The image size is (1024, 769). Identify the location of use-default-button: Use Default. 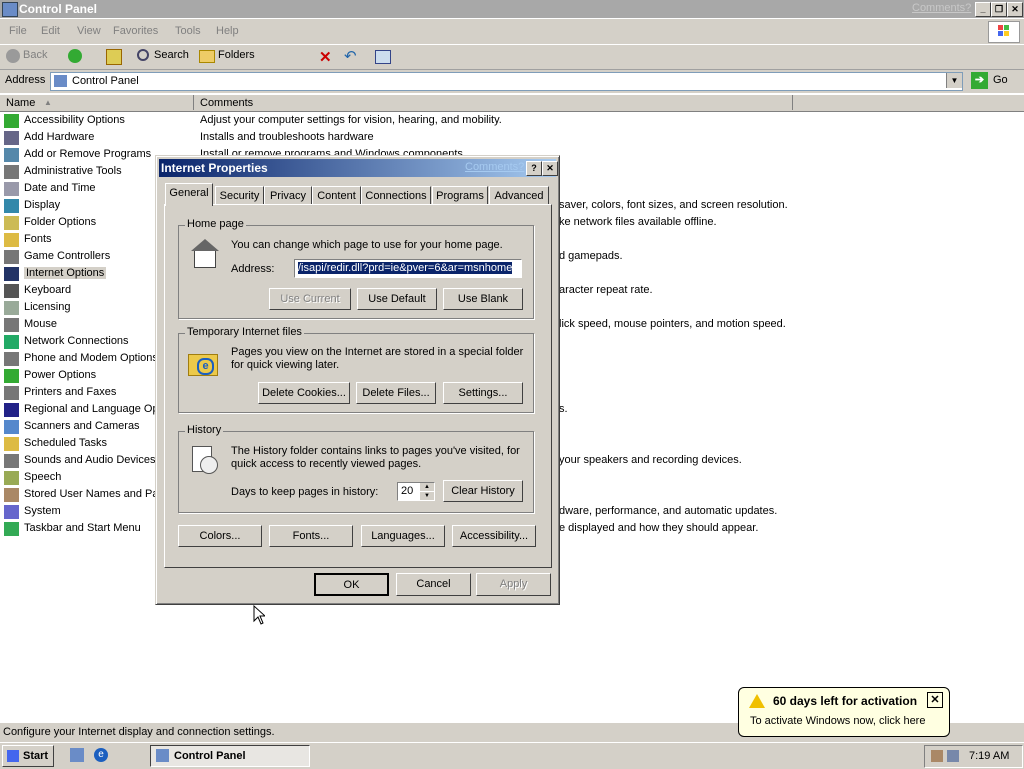
(397, 299).